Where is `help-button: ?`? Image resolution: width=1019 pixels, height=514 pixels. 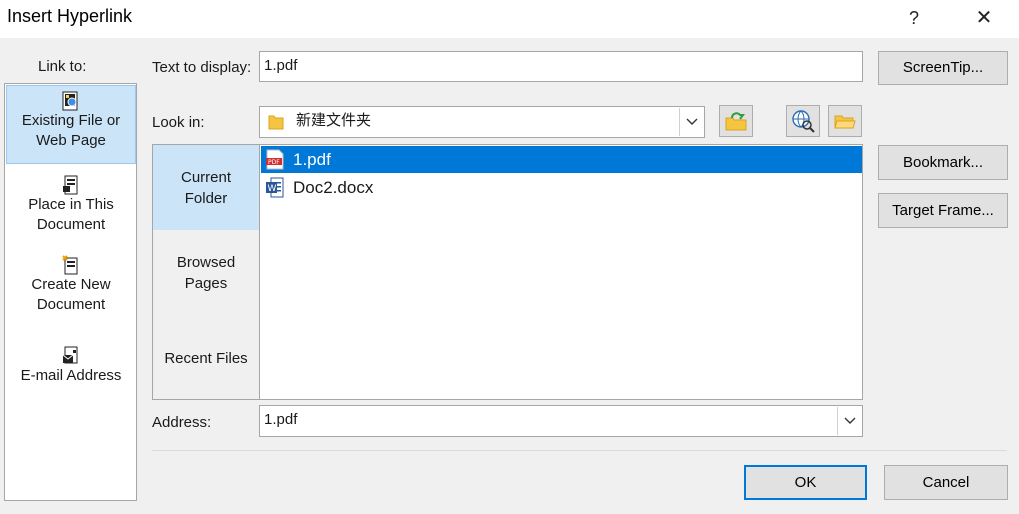
help-button: ? is located at coordinates (914, 18).